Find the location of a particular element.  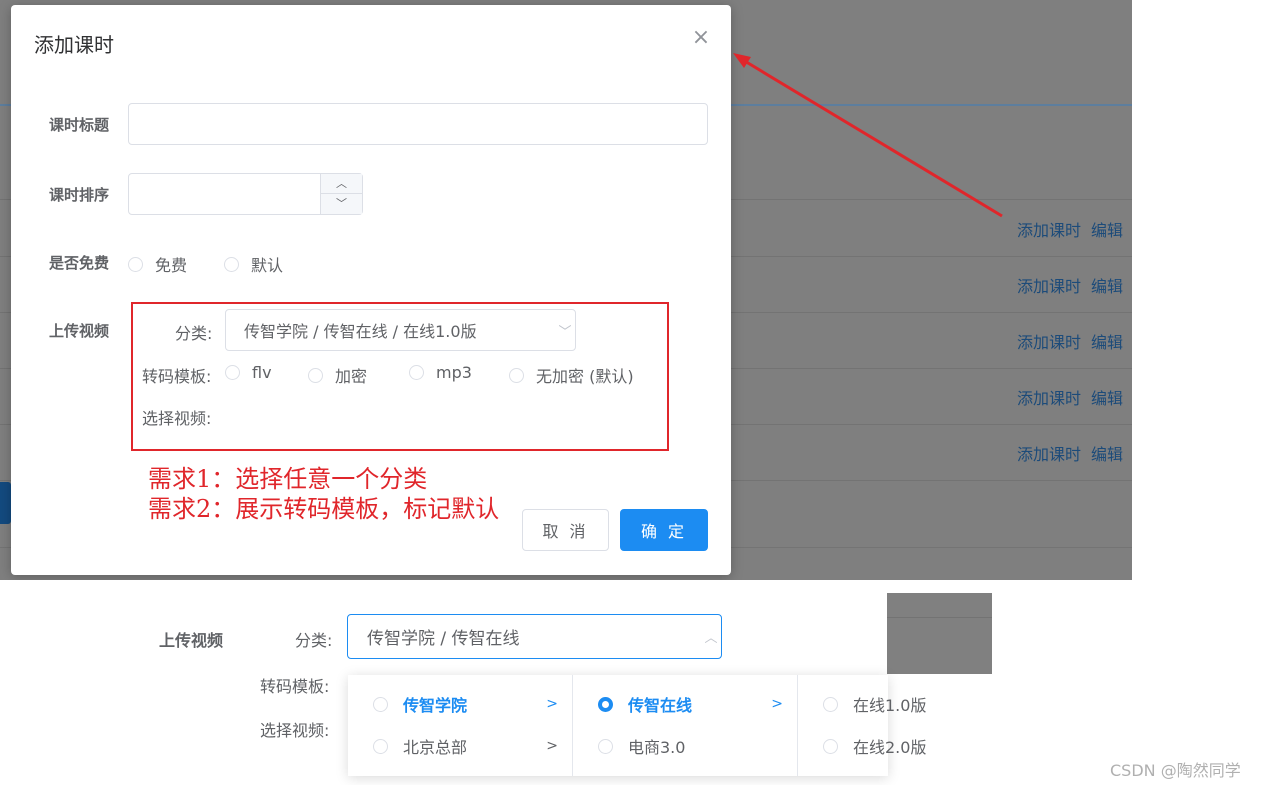

radio-label: flv is located at coordinates (262, 372).